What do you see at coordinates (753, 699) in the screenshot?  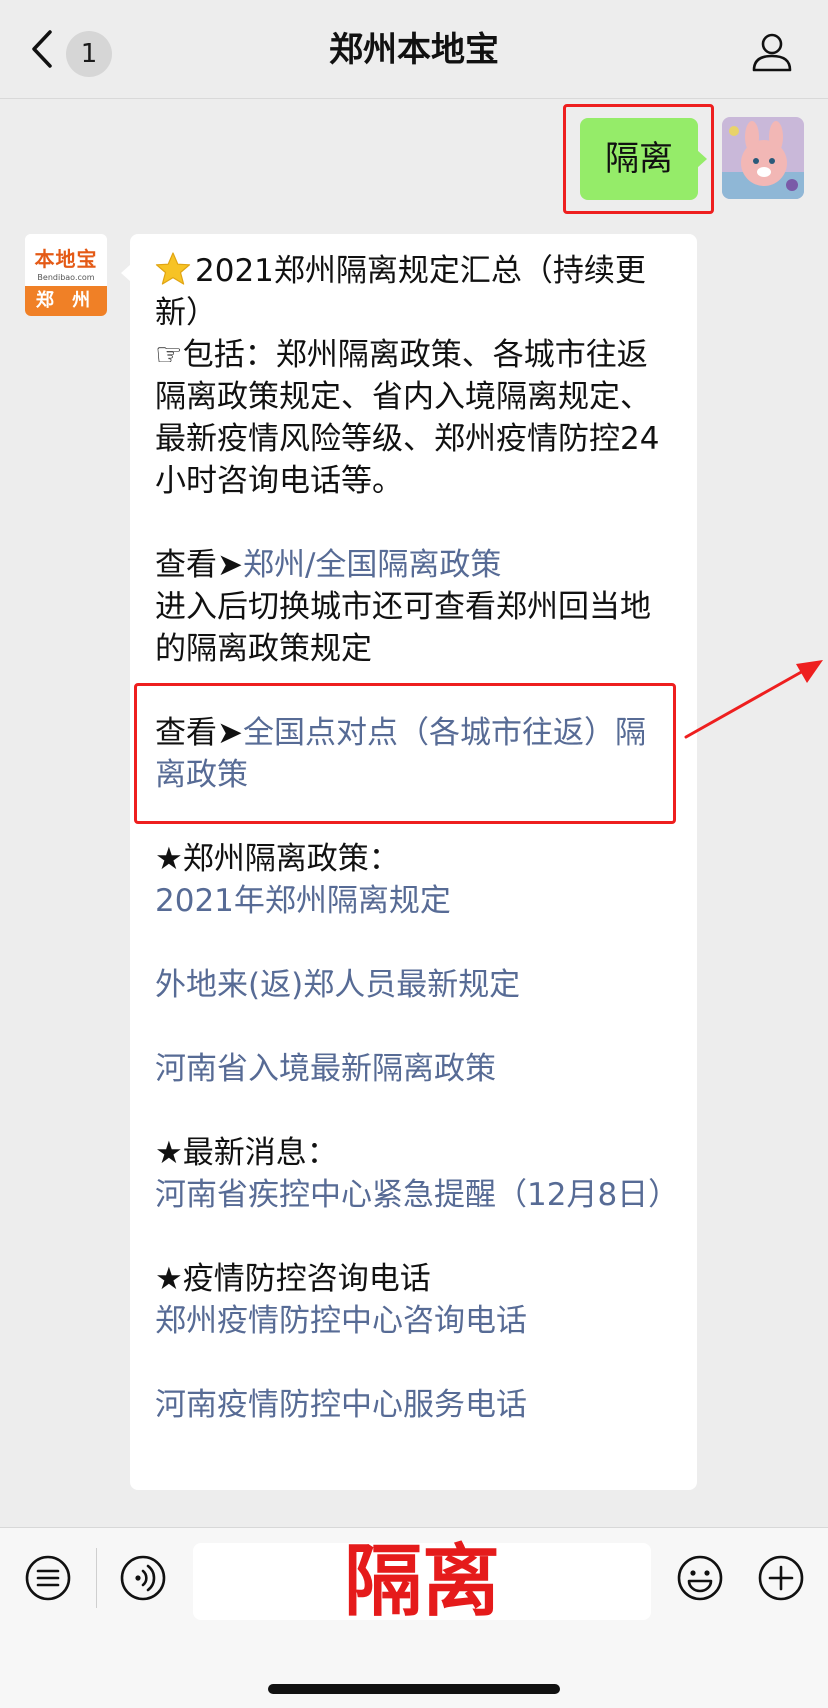 I see `annotation-arrow` at bounding box center [753, 699].